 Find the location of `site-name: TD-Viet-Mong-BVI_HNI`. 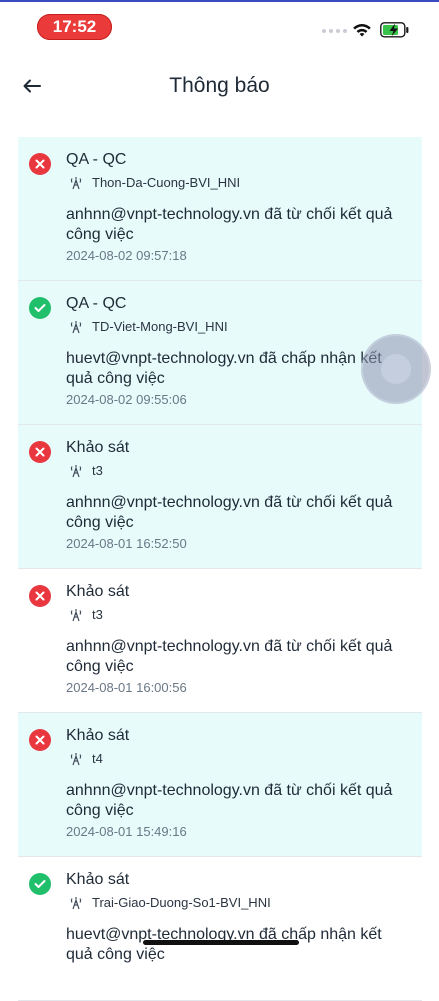

site-name: TD-Viet-Mong-BVI_HNI is located at coordinates (160, 326).